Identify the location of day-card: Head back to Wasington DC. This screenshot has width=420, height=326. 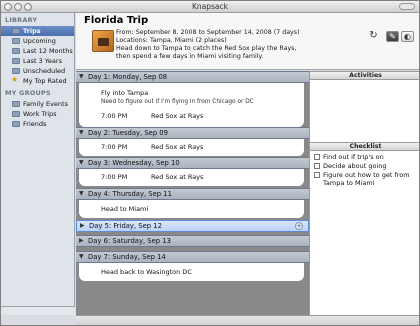
(191, 272).